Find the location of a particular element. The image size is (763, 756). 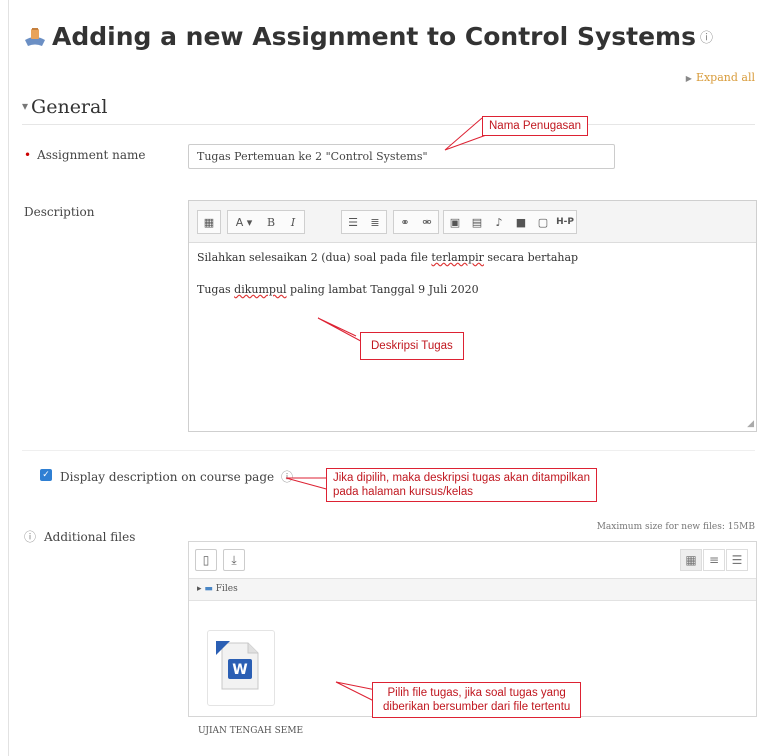

annotation-line: diberikan bersumber dari file tertentu is located at coordinates (477, 707).